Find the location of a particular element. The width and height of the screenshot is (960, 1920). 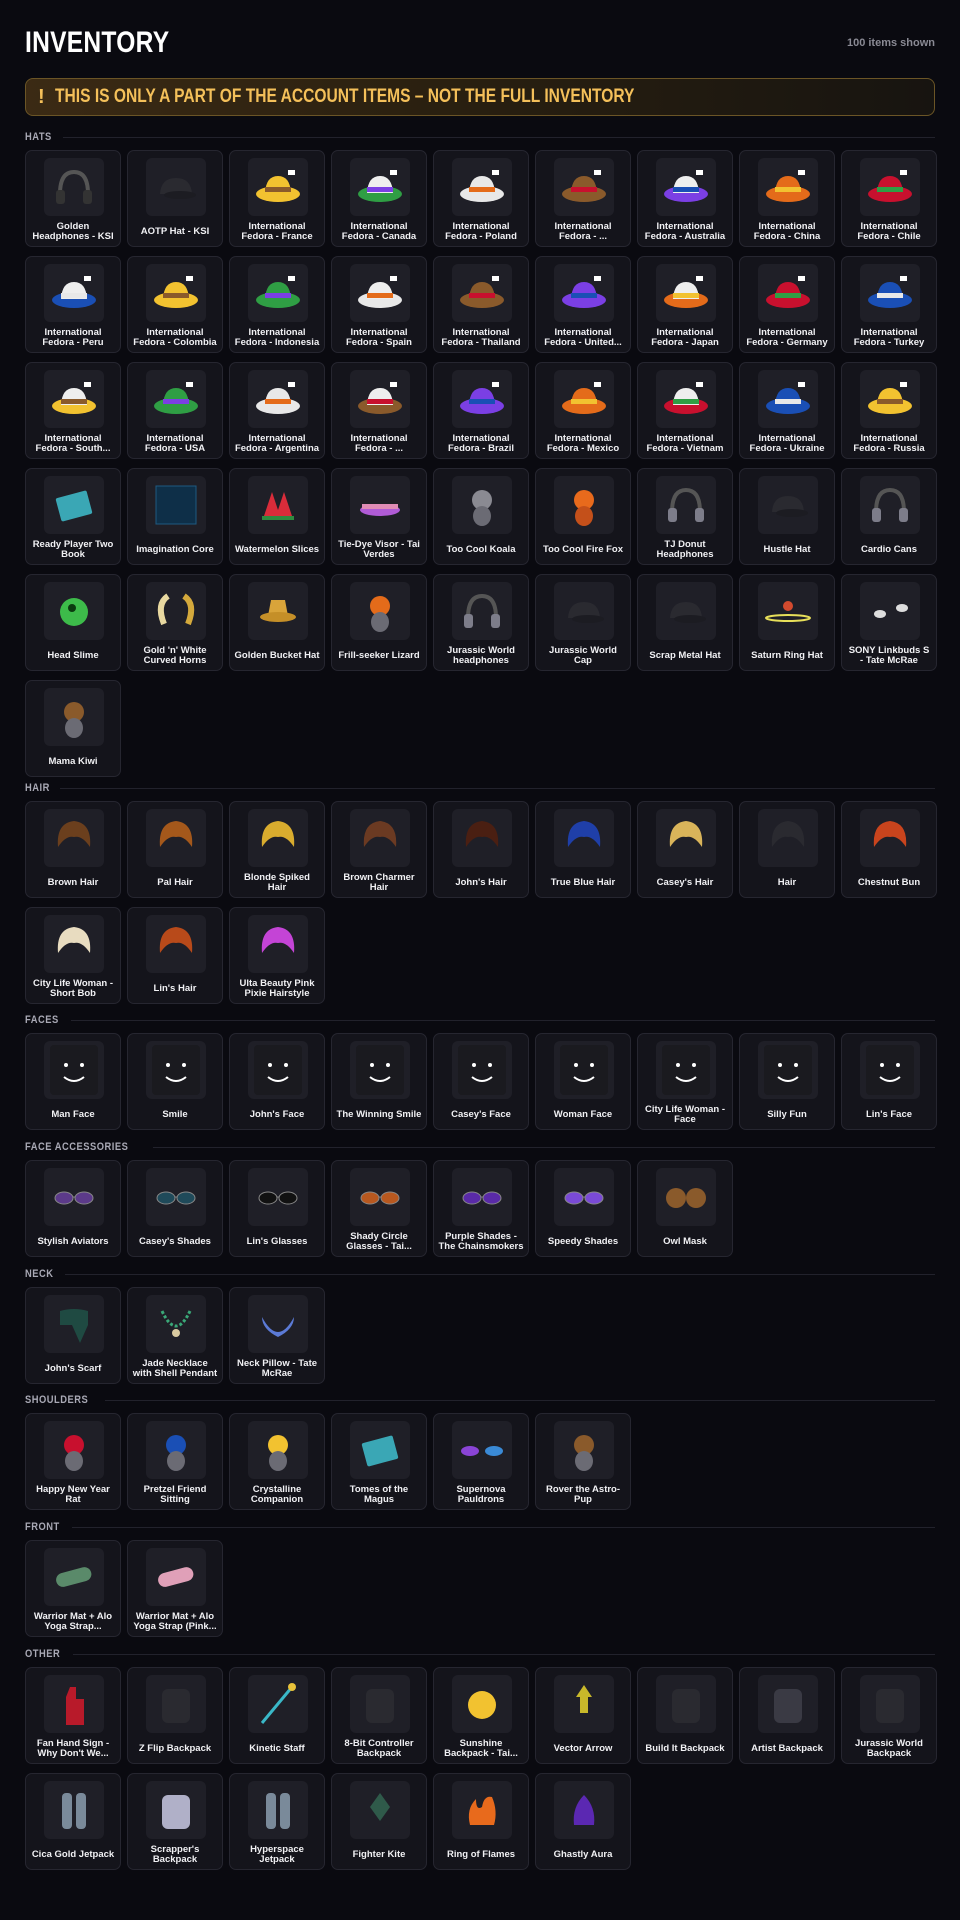

item-card: International Fedora - Vietnam is located at coordinates (685, 410).